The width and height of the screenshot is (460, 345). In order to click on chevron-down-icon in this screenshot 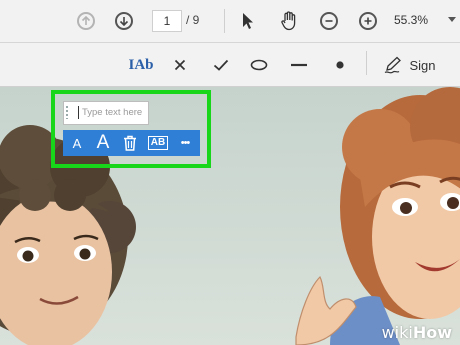, I will do `click(452, 19)`.